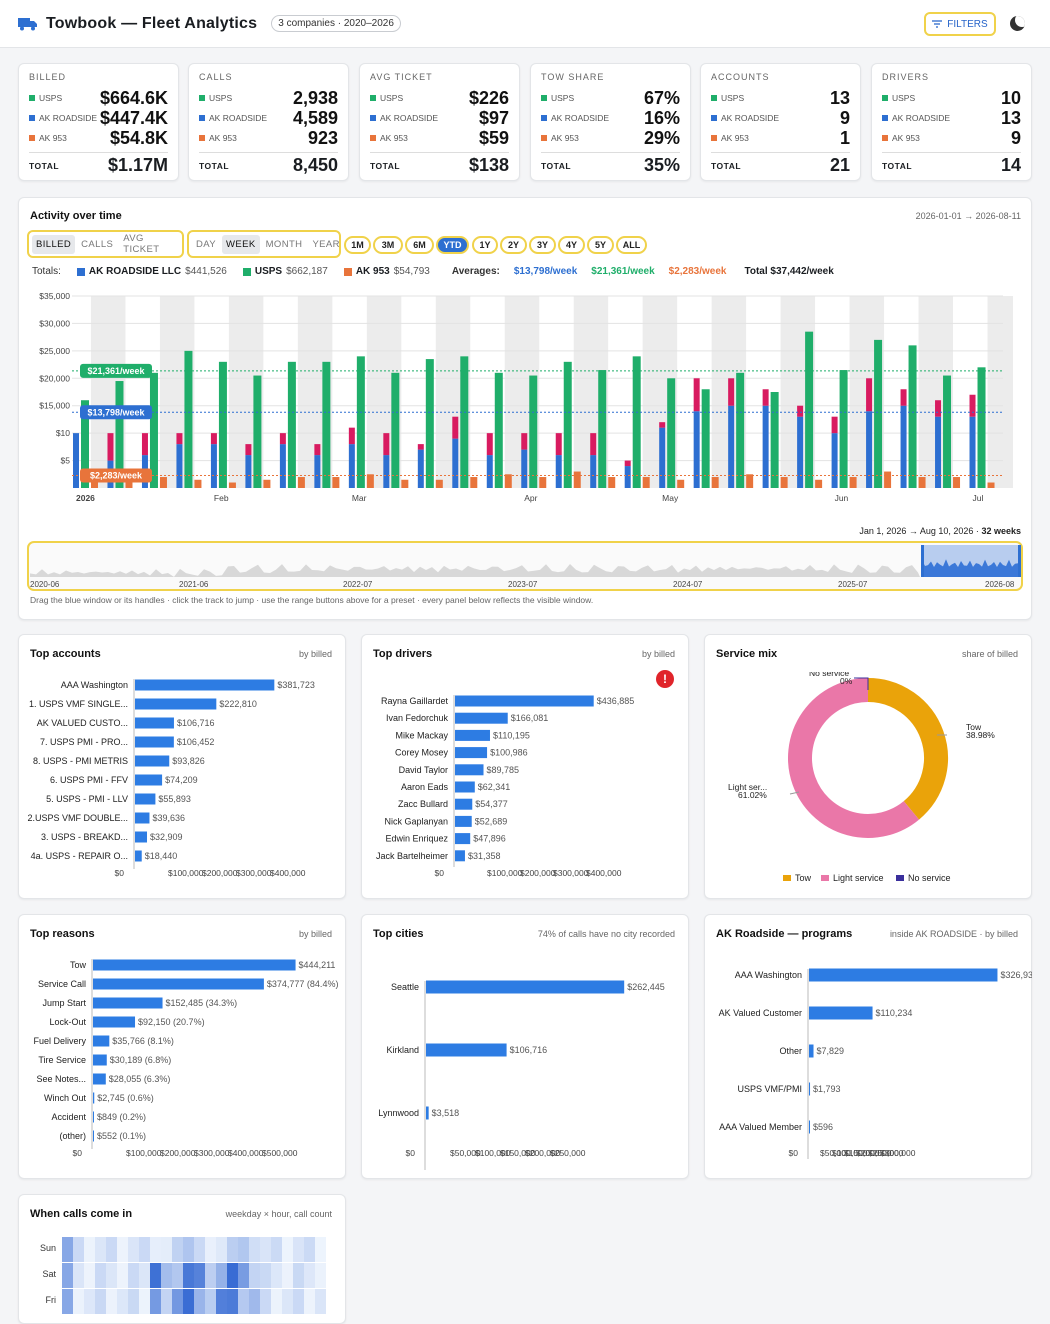 This screenshot has width=1050, height=1324. Describe the element at coordinates (133, 117) in the screenshot. I see `kpi-row-value: $447.4K` at that location.